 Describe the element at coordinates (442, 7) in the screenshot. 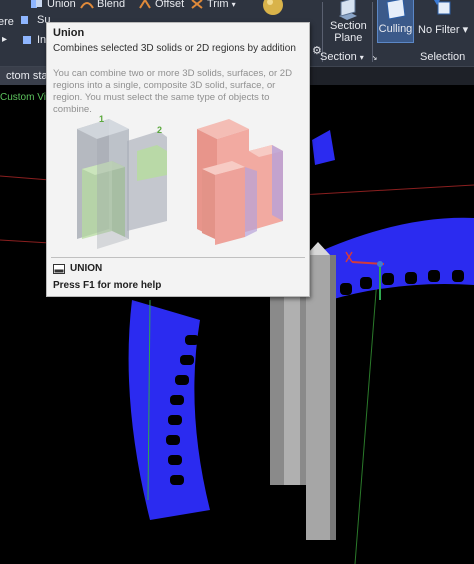

I see `filter-icon` at that location.